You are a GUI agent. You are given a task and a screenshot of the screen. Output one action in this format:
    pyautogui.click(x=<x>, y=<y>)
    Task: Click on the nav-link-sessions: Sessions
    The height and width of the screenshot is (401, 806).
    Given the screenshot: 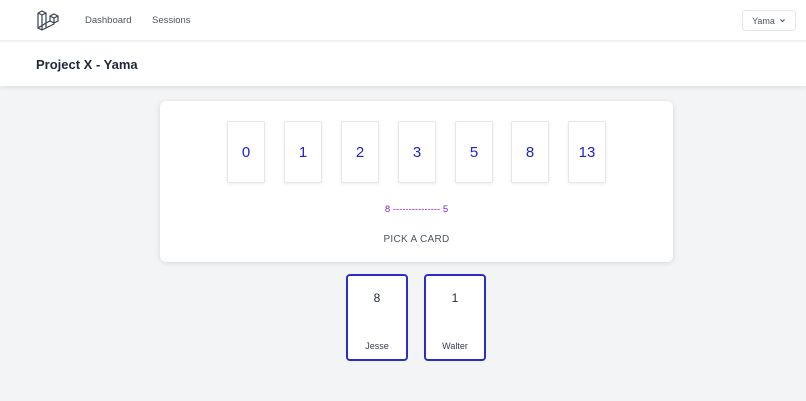 What is the action you would take?
    pyautogui.click(x=171, y=20)
    